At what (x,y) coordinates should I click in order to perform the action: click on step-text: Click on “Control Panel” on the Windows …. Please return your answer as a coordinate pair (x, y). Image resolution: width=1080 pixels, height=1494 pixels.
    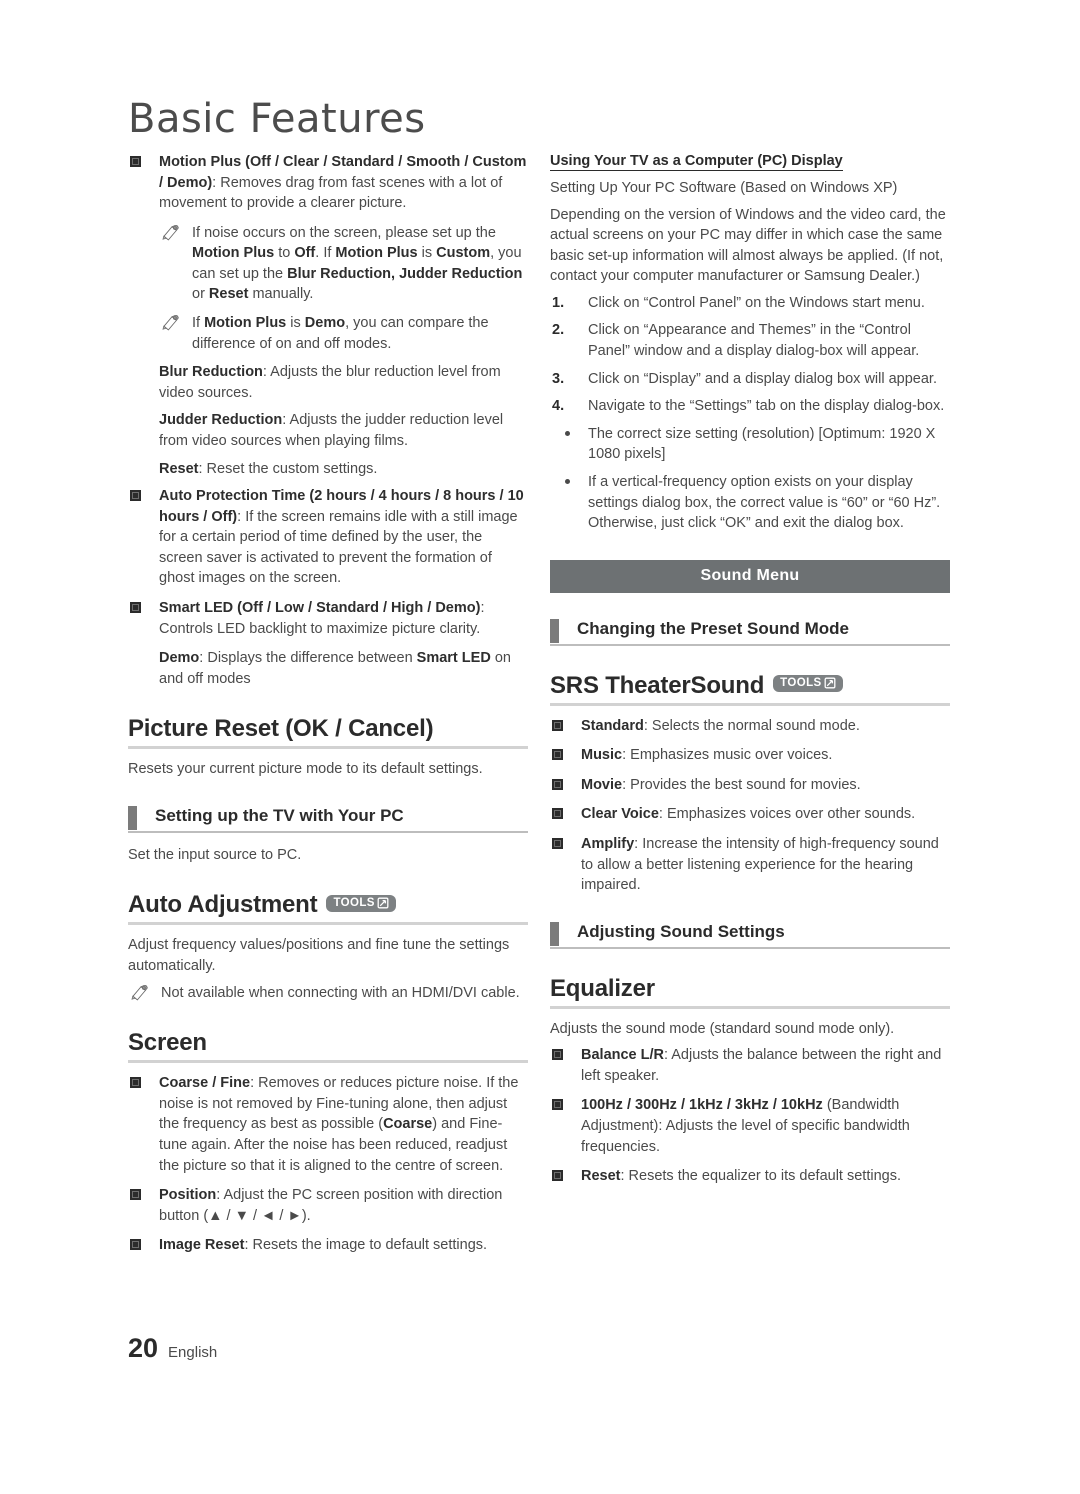
    Looking at the image, I should click on (756, 302).